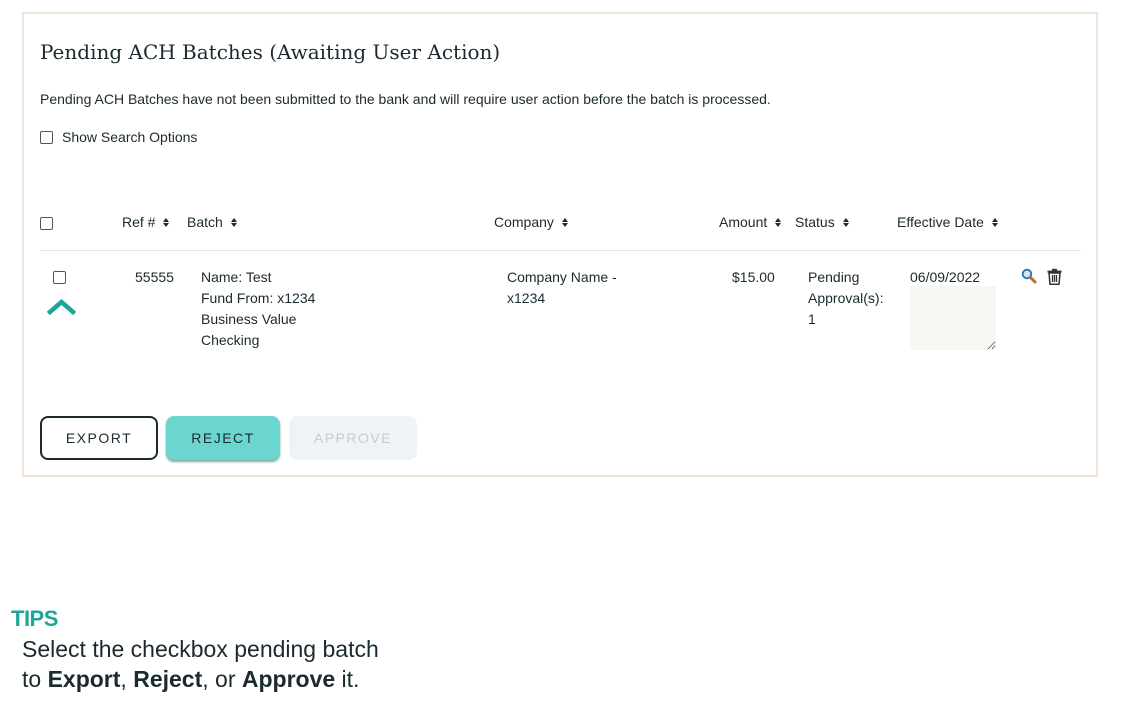 Image resolution: width=1127 pixels, height=723 pixels. Describe the element at coordinates (258, 298) in the screenshot. I see `batch-fund-from: Fund From: x1234` at that location.